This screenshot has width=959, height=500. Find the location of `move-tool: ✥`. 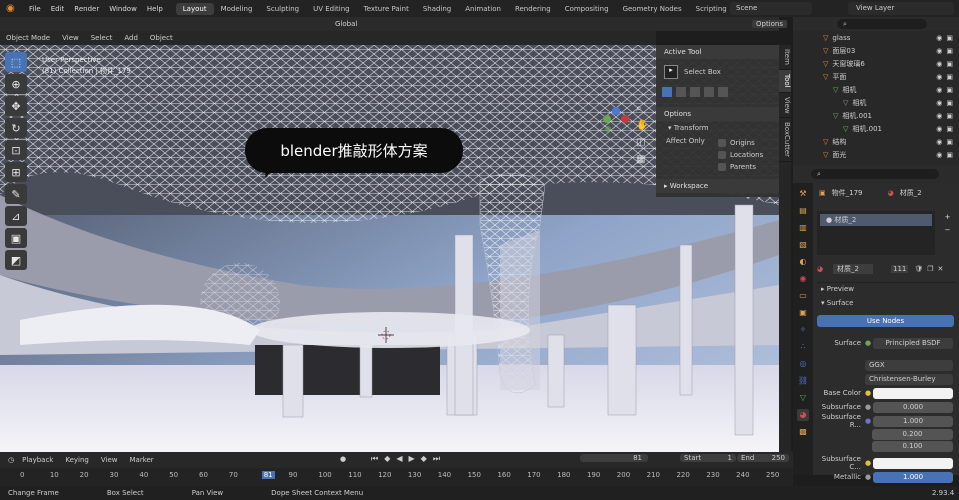

move-tool: ✥ is located at coordinates (16, 106).